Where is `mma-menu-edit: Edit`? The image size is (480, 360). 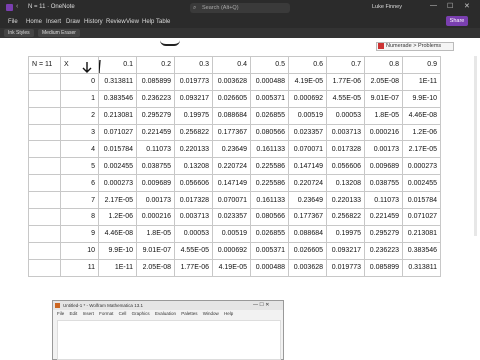
mma-menu-edit: Edit is located at coordinates (74, 313).